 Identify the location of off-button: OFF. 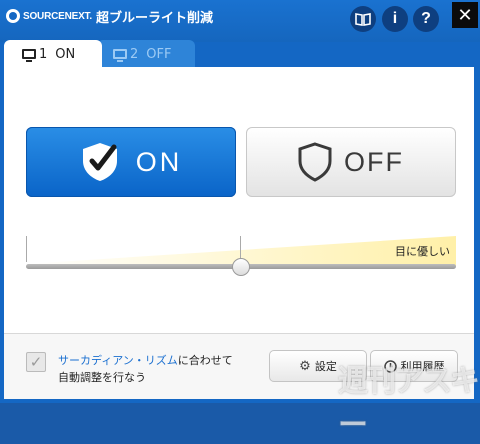
(351, 162).